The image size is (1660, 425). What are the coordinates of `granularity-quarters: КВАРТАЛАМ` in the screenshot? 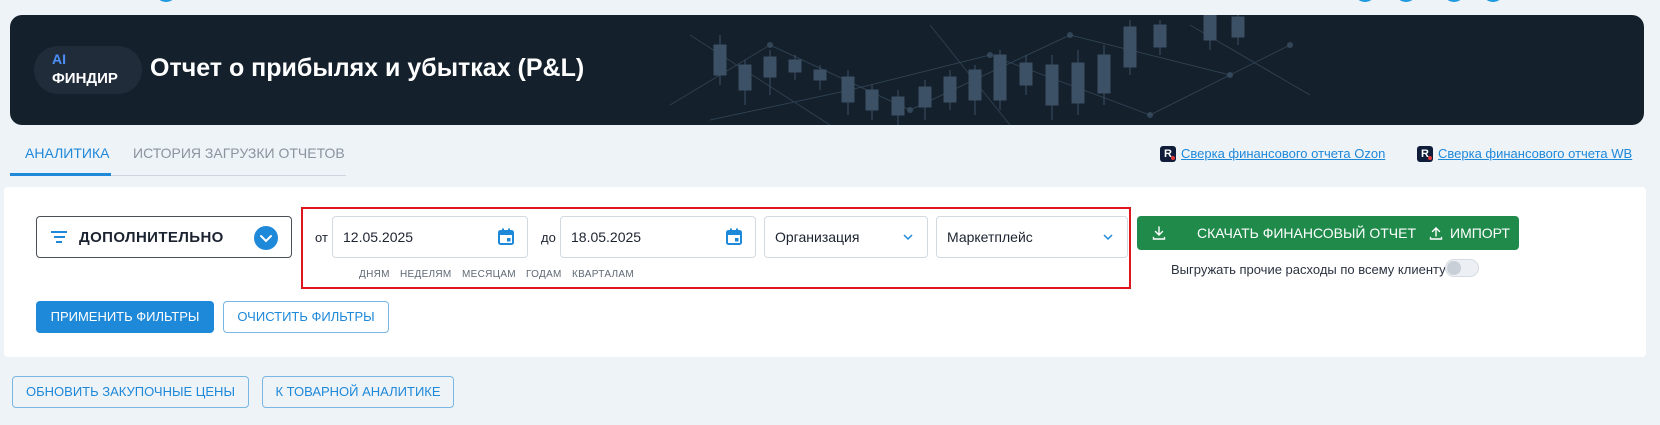 It's located at (603, 274).